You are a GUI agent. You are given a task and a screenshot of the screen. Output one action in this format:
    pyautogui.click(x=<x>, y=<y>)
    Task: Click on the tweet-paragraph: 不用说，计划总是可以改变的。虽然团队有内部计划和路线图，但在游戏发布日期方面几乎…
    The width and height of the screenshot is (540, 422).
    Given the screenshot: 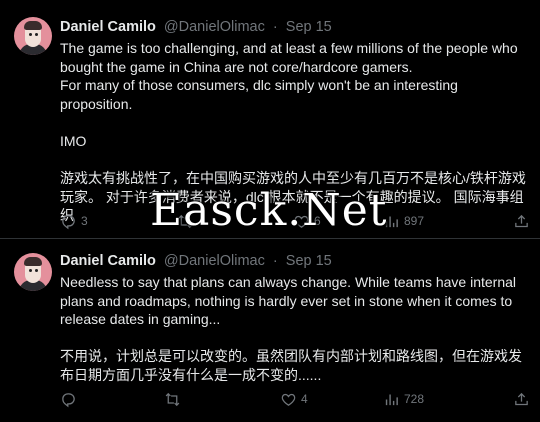 What is the action you would take?
    pyautogui.click(x=291, y=365)
    